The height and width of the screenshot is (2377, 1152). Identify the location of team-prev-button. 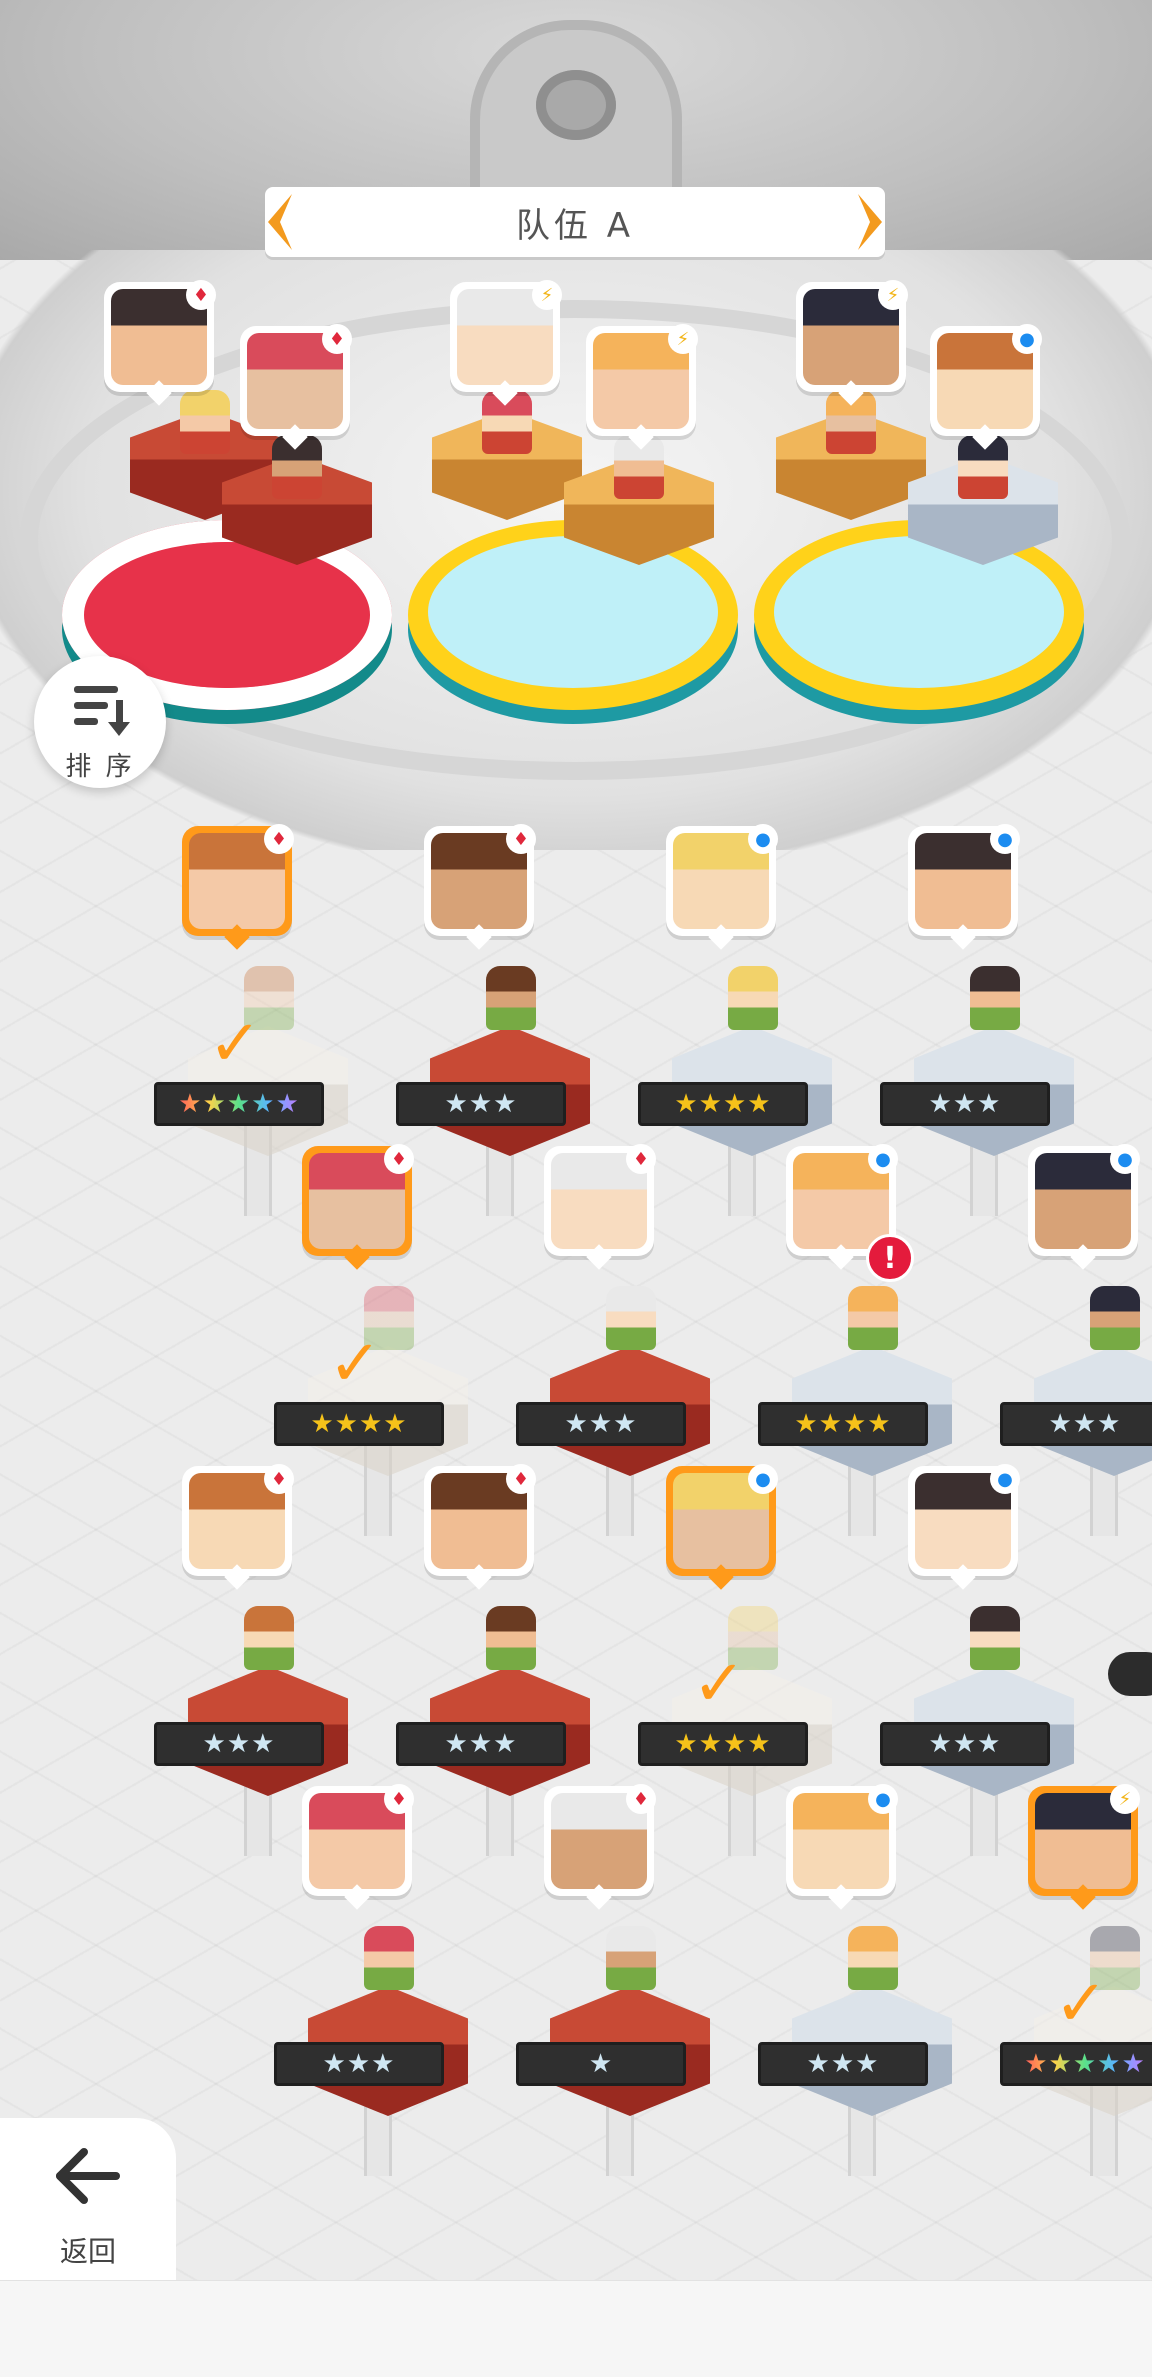
(279, 222).